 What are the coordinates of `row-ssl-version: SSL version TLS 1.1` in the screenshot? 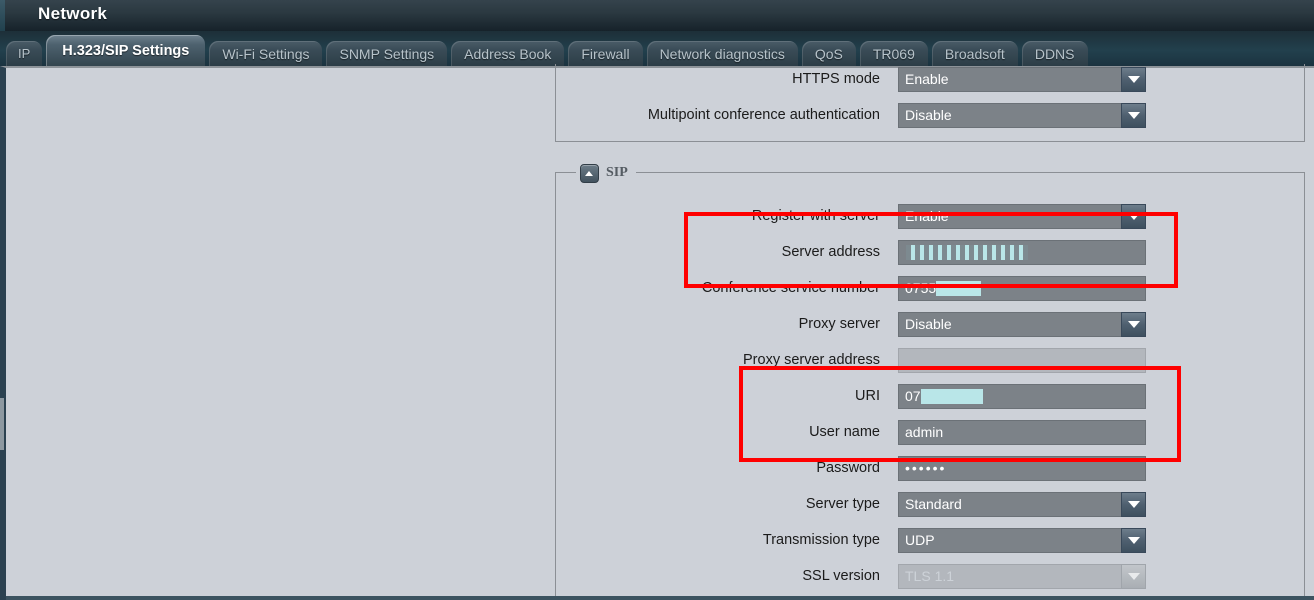 It's located at (931, 576).